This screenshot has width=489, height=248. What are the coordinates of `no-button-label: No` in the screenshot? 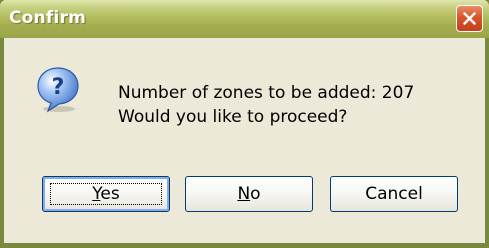 It's located at (249, 194).